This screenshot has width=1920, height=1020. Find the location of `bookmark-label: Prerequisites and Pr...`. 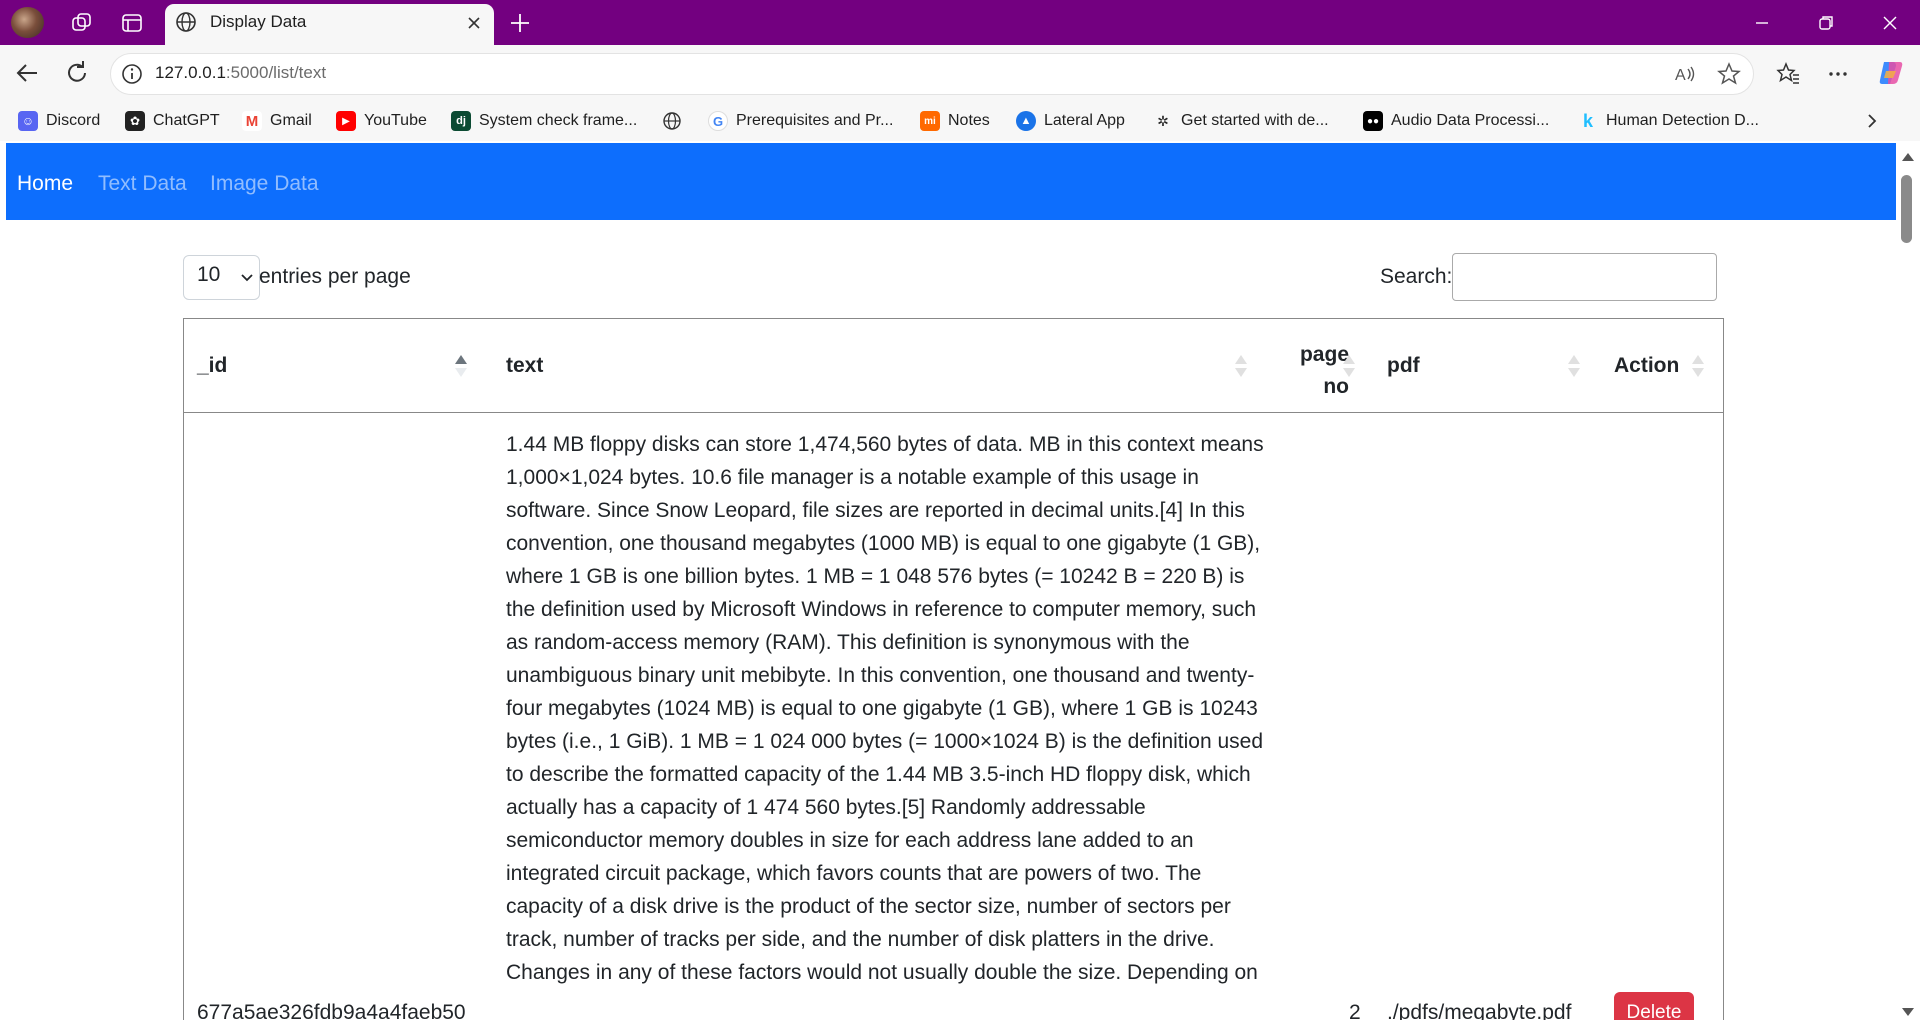

bookmark-label: Prerequisites and Pr... is located at coordinates (815, 120).